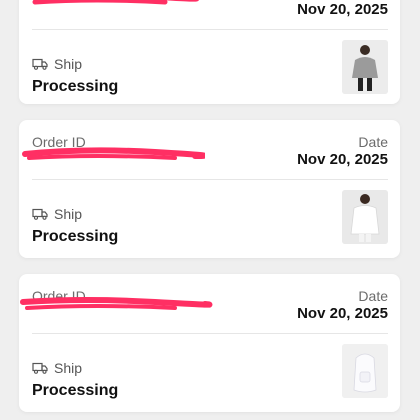  I want to click on gray-jacket-model-icon, so click(365, 67).